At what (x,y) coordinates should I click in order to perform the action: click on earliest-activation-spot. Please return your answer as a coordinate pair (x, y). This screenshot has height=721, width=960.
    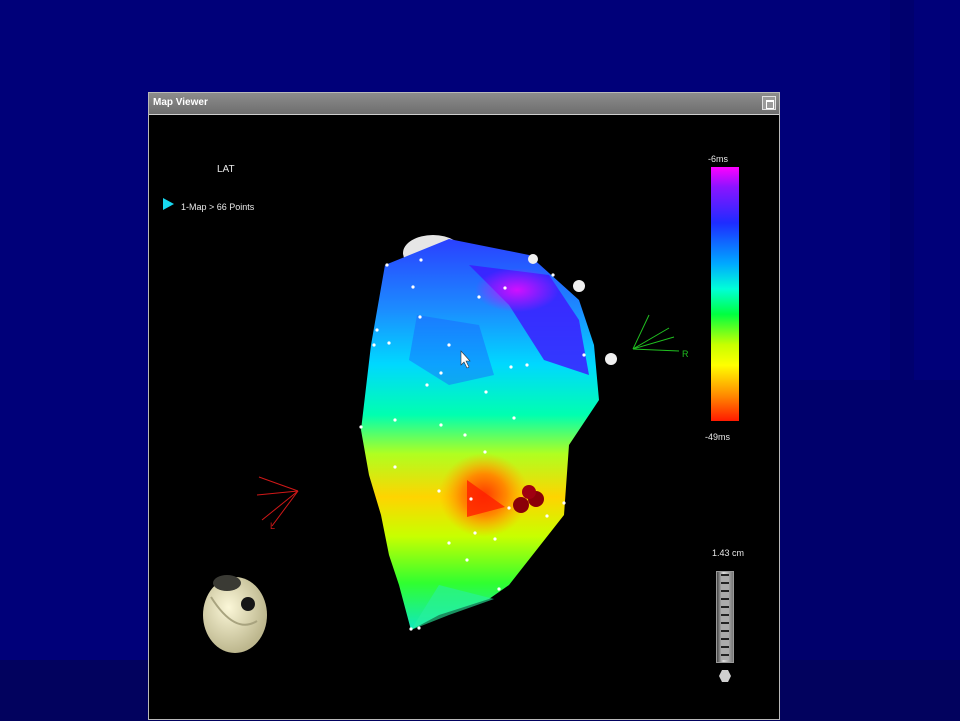
    Looking at the image, I should click on (517, 290).